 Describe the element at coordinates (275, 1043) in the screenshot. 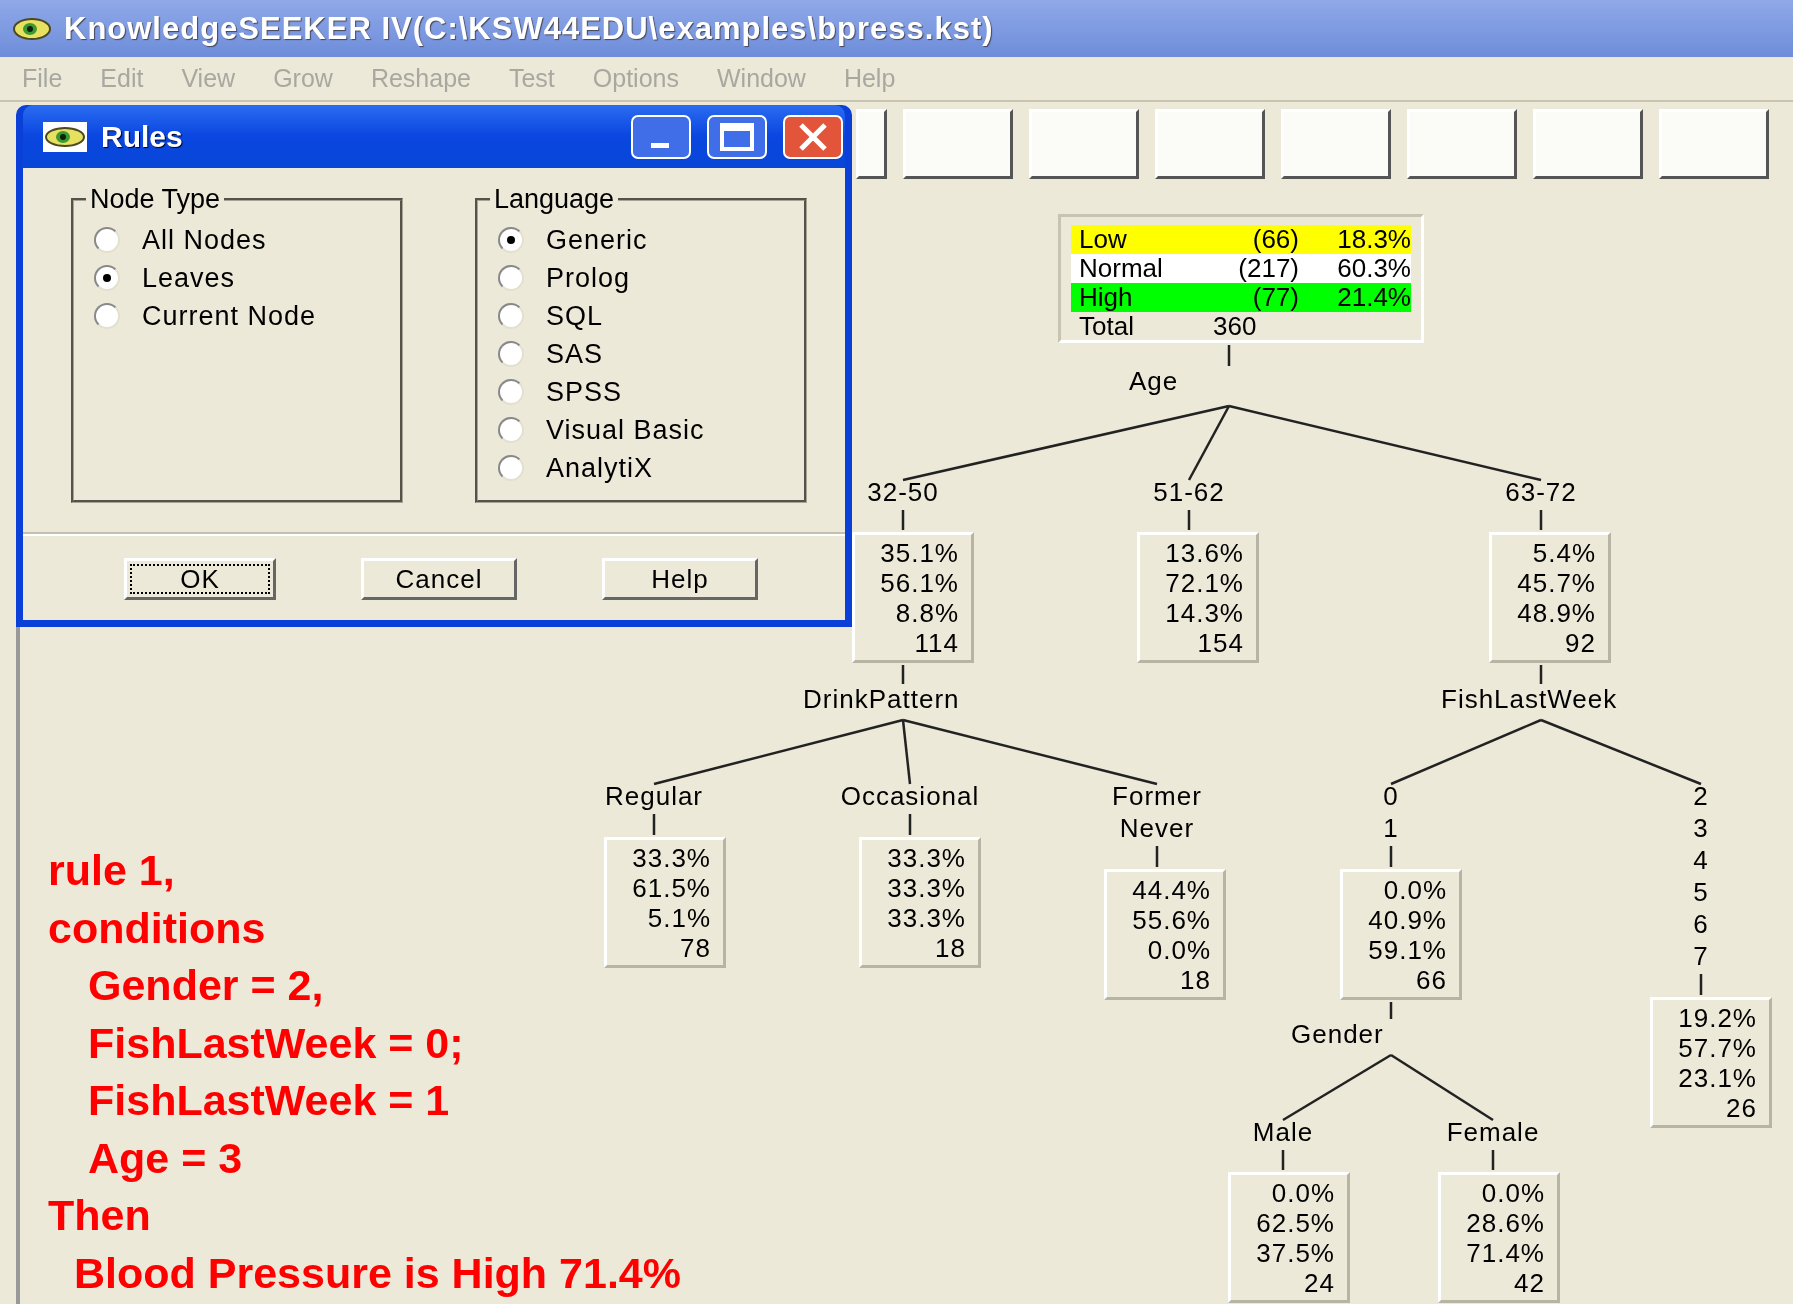

I see `rule-annotation: FishLastWeek = 0;` at that location.